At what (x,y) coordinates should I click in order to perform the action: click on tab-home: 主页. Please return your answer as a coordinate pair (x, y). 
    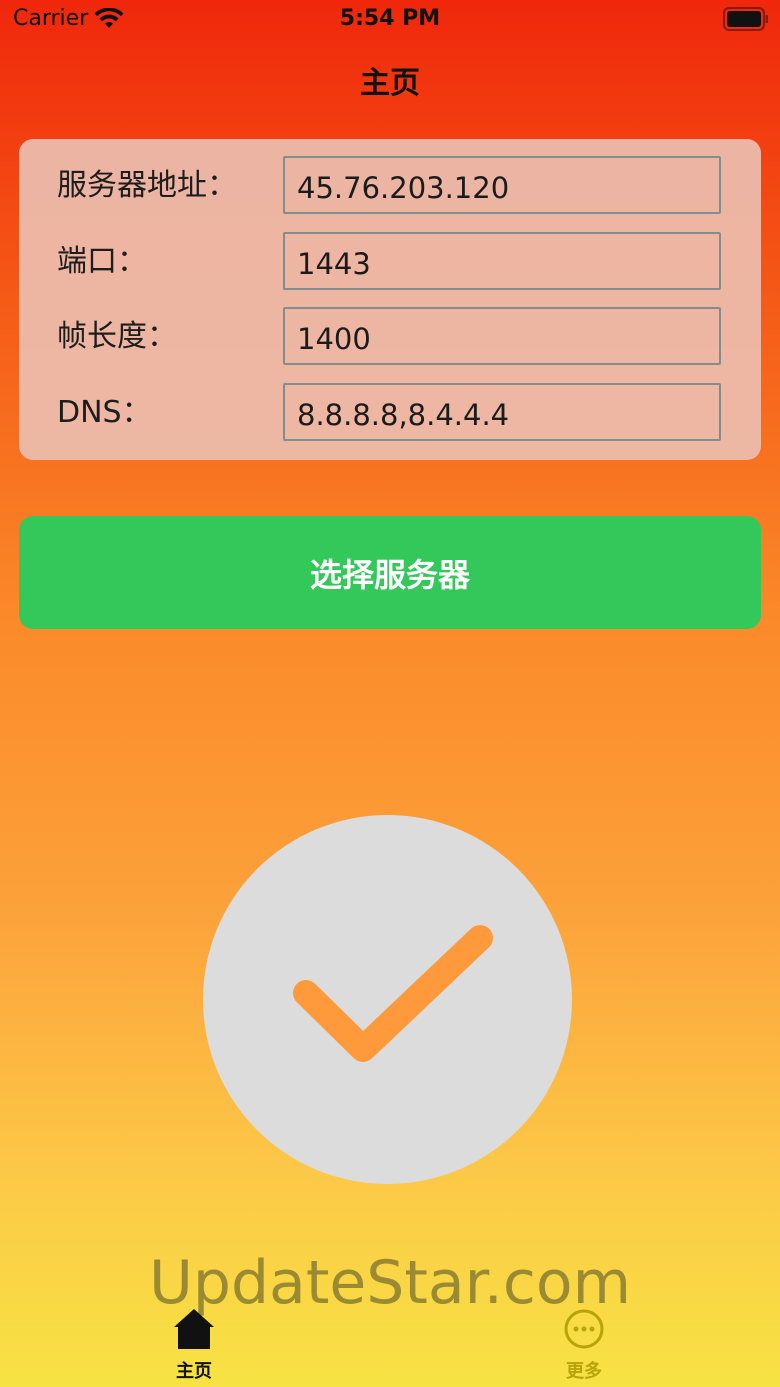
    Looking at the image, I should click on (194, 1341).